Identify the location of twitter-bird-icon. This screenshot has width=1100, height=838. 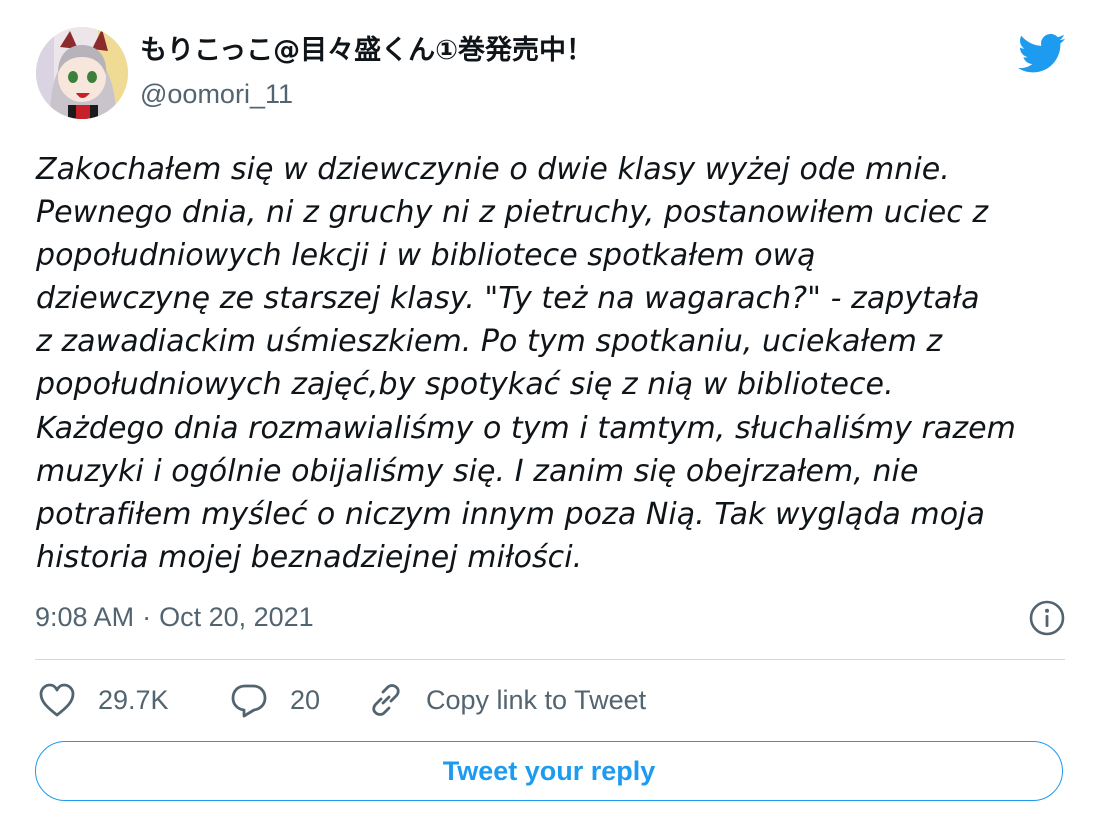
(1042, 53).